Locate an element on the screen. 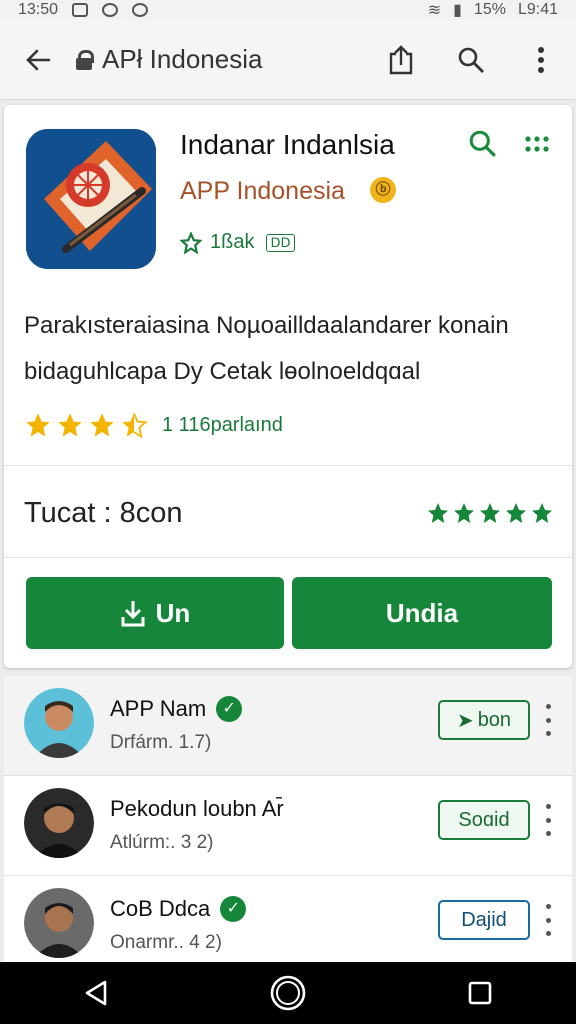  content-rating-tag: ⅮⅮ is located at coordinates (280, 242).